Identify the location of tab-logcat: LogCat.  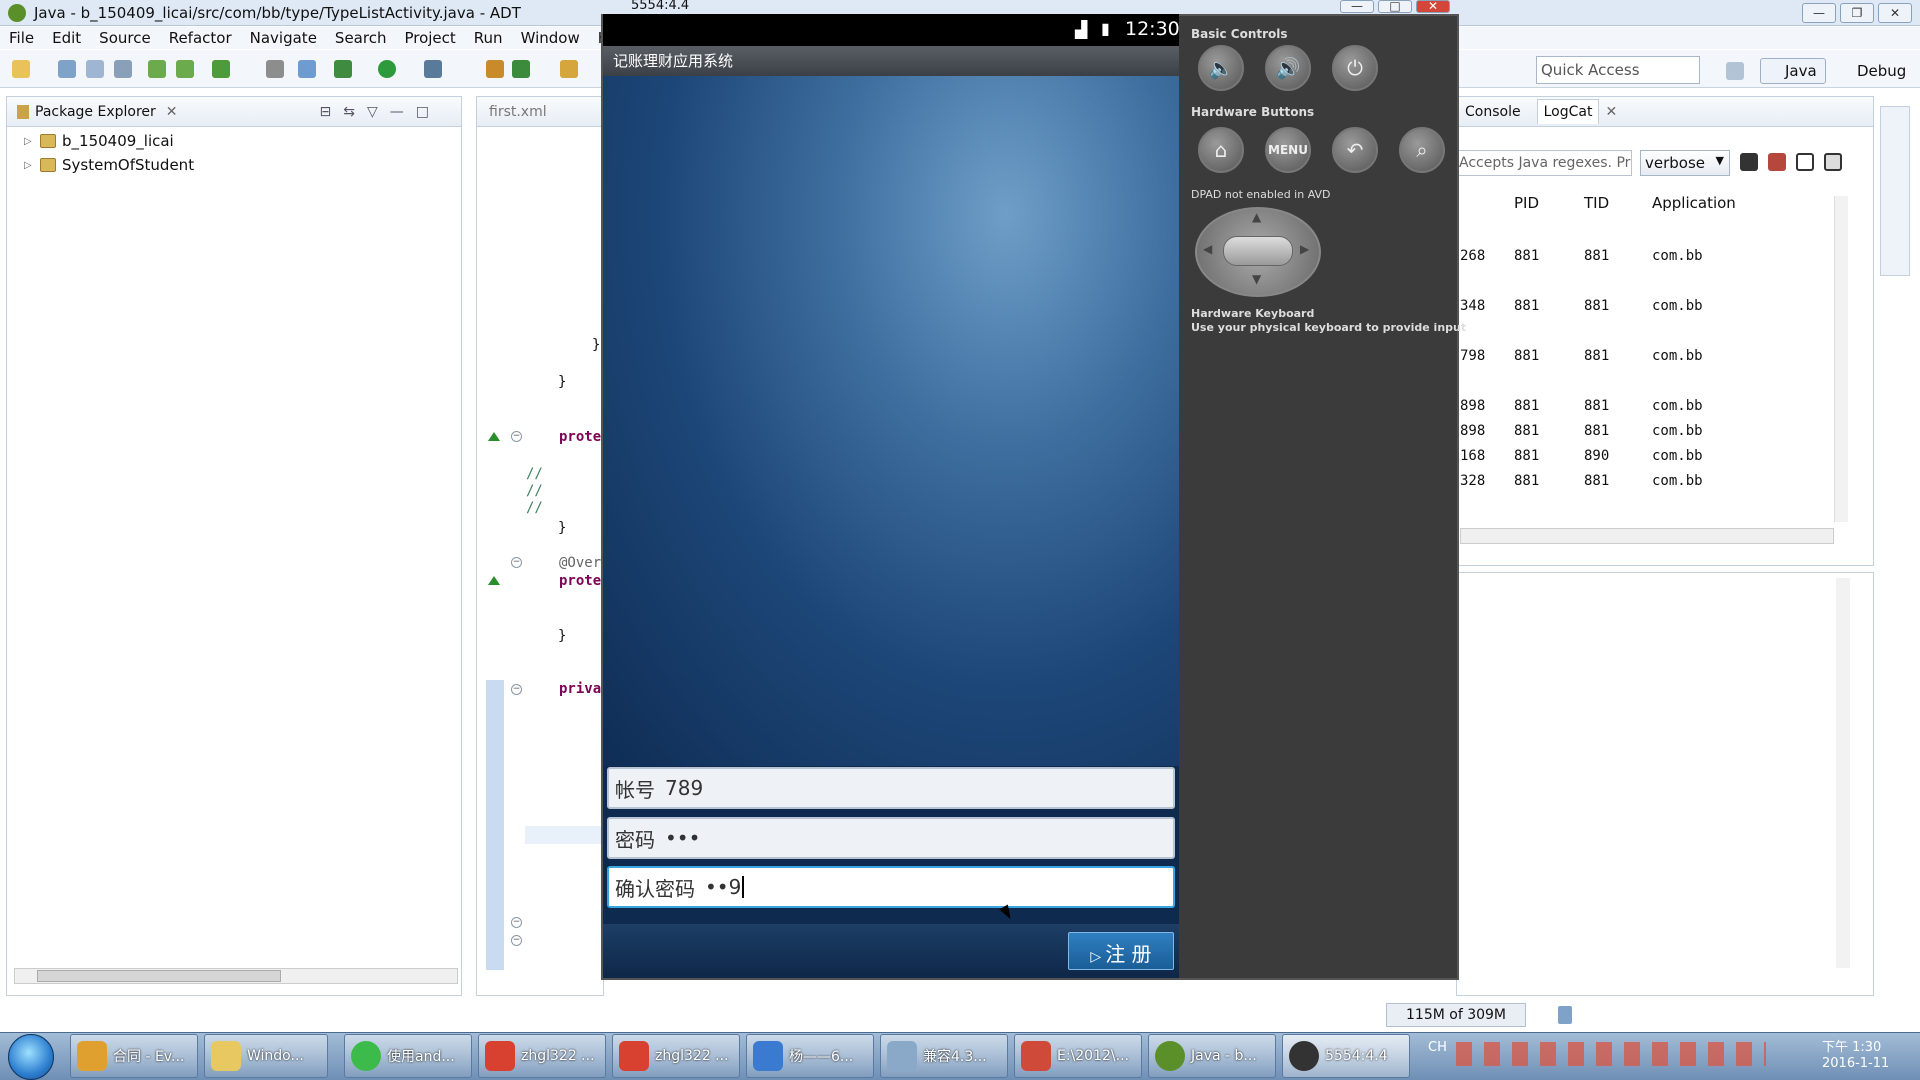
(1568, 111).